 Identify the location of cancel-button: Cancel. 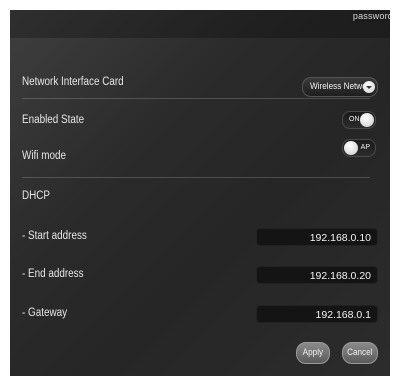
(360, 353).